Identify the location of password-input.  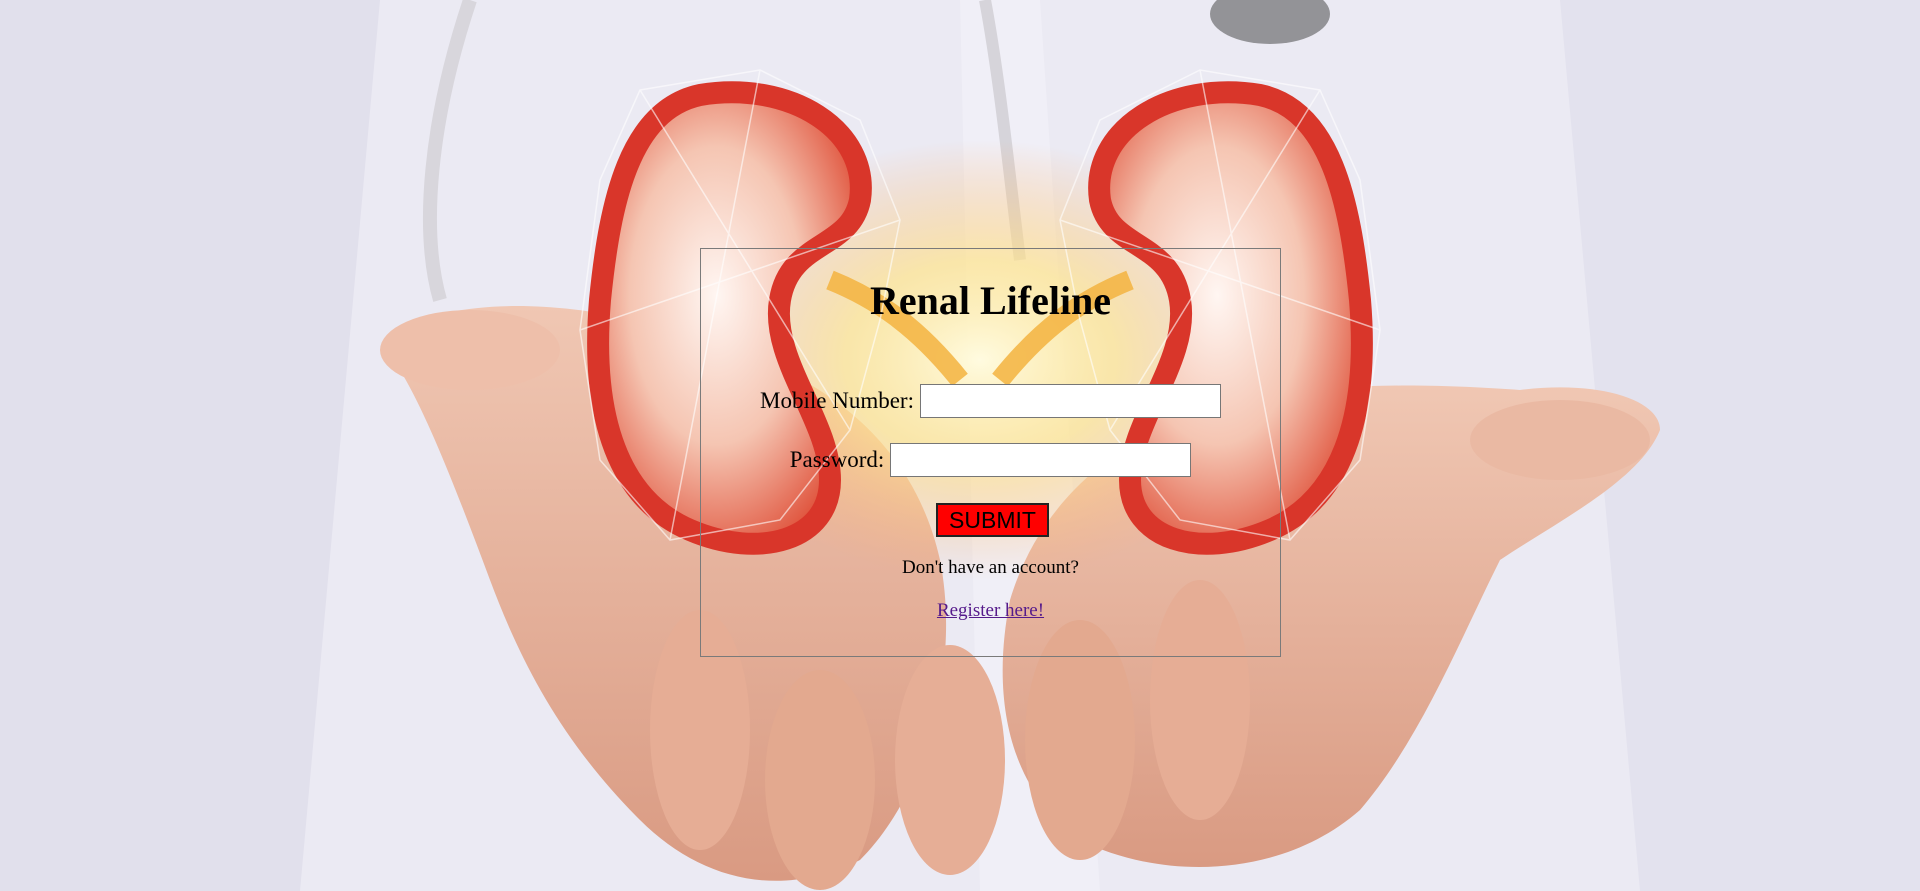
(1041, 460).